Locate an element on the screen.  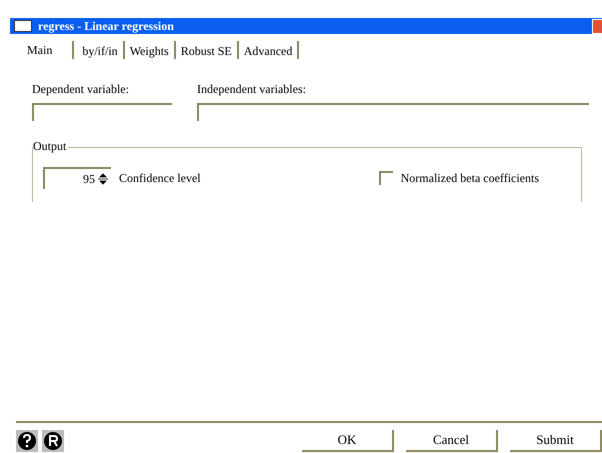
group-title: Output is located at coordinates (50, 146).